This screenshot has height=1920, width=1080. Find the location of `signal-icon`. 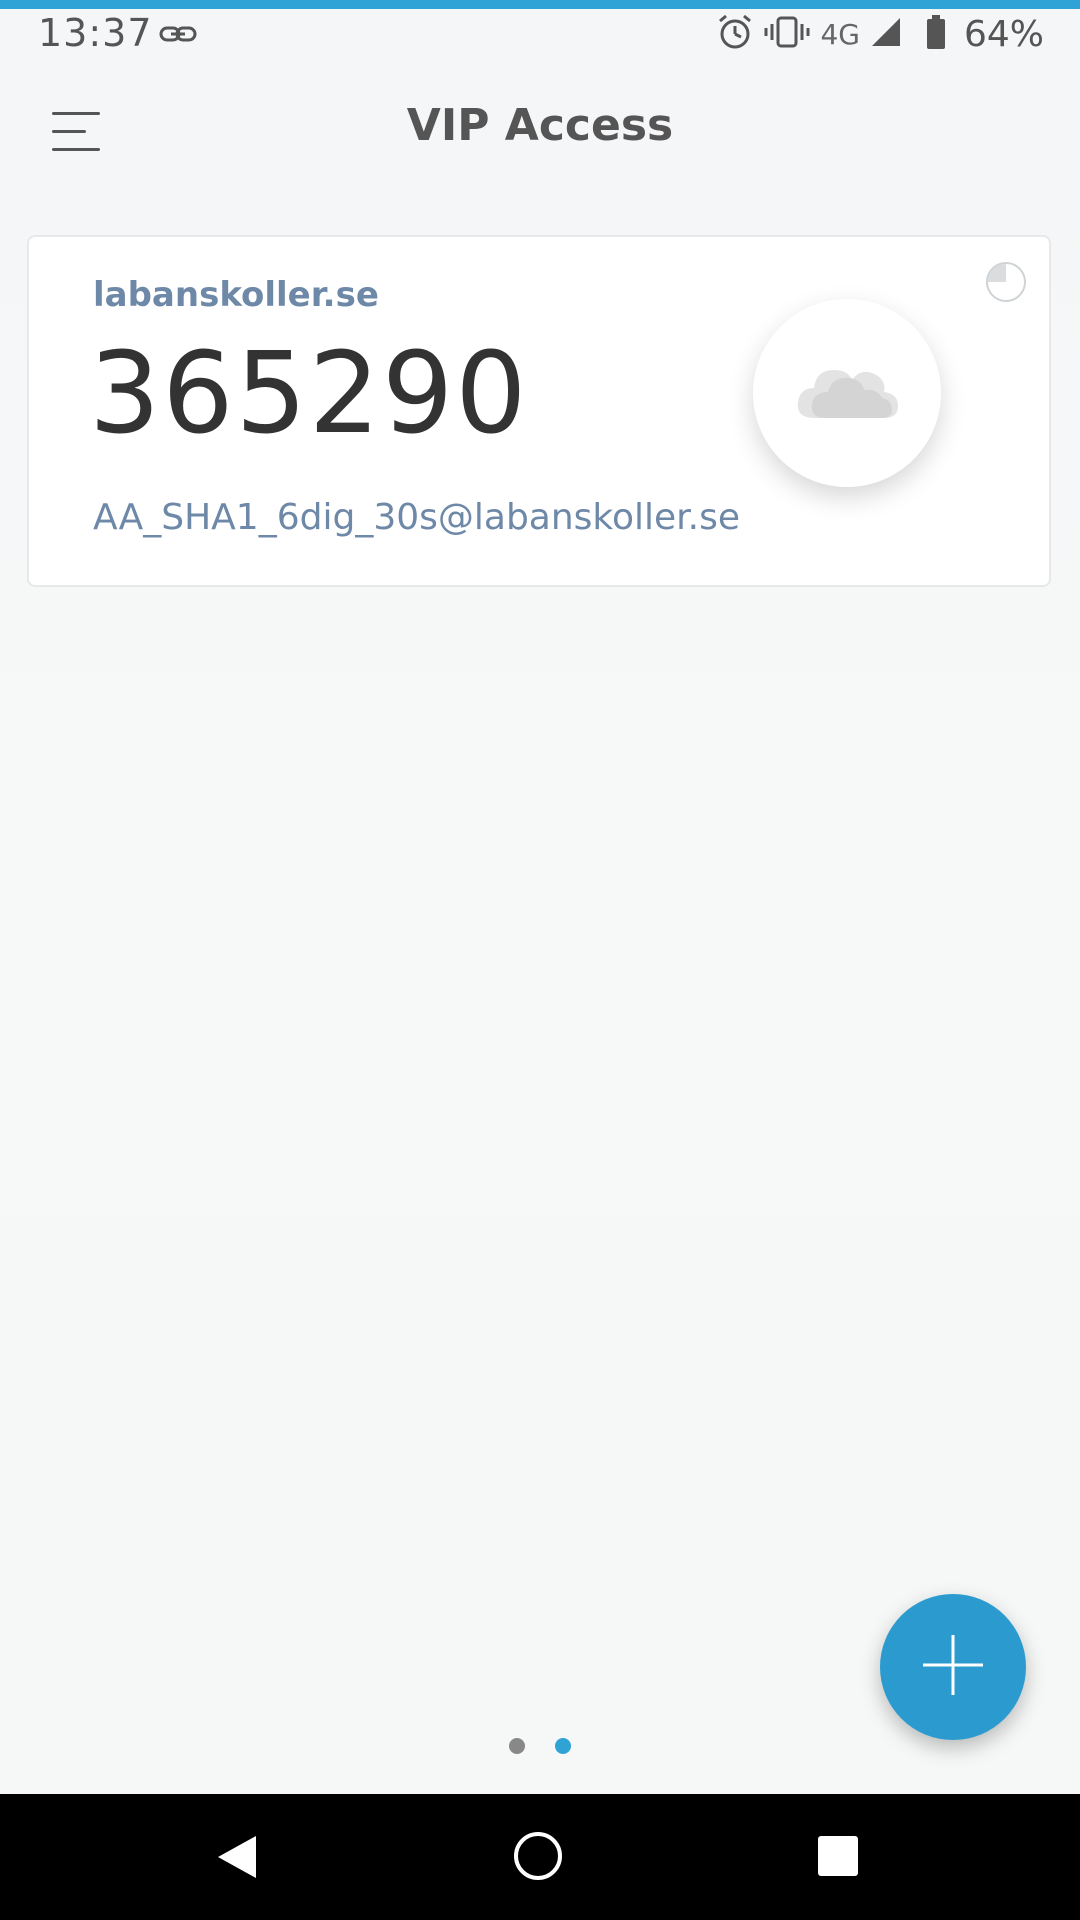

signal-icon is located at coordinates (886, 34).